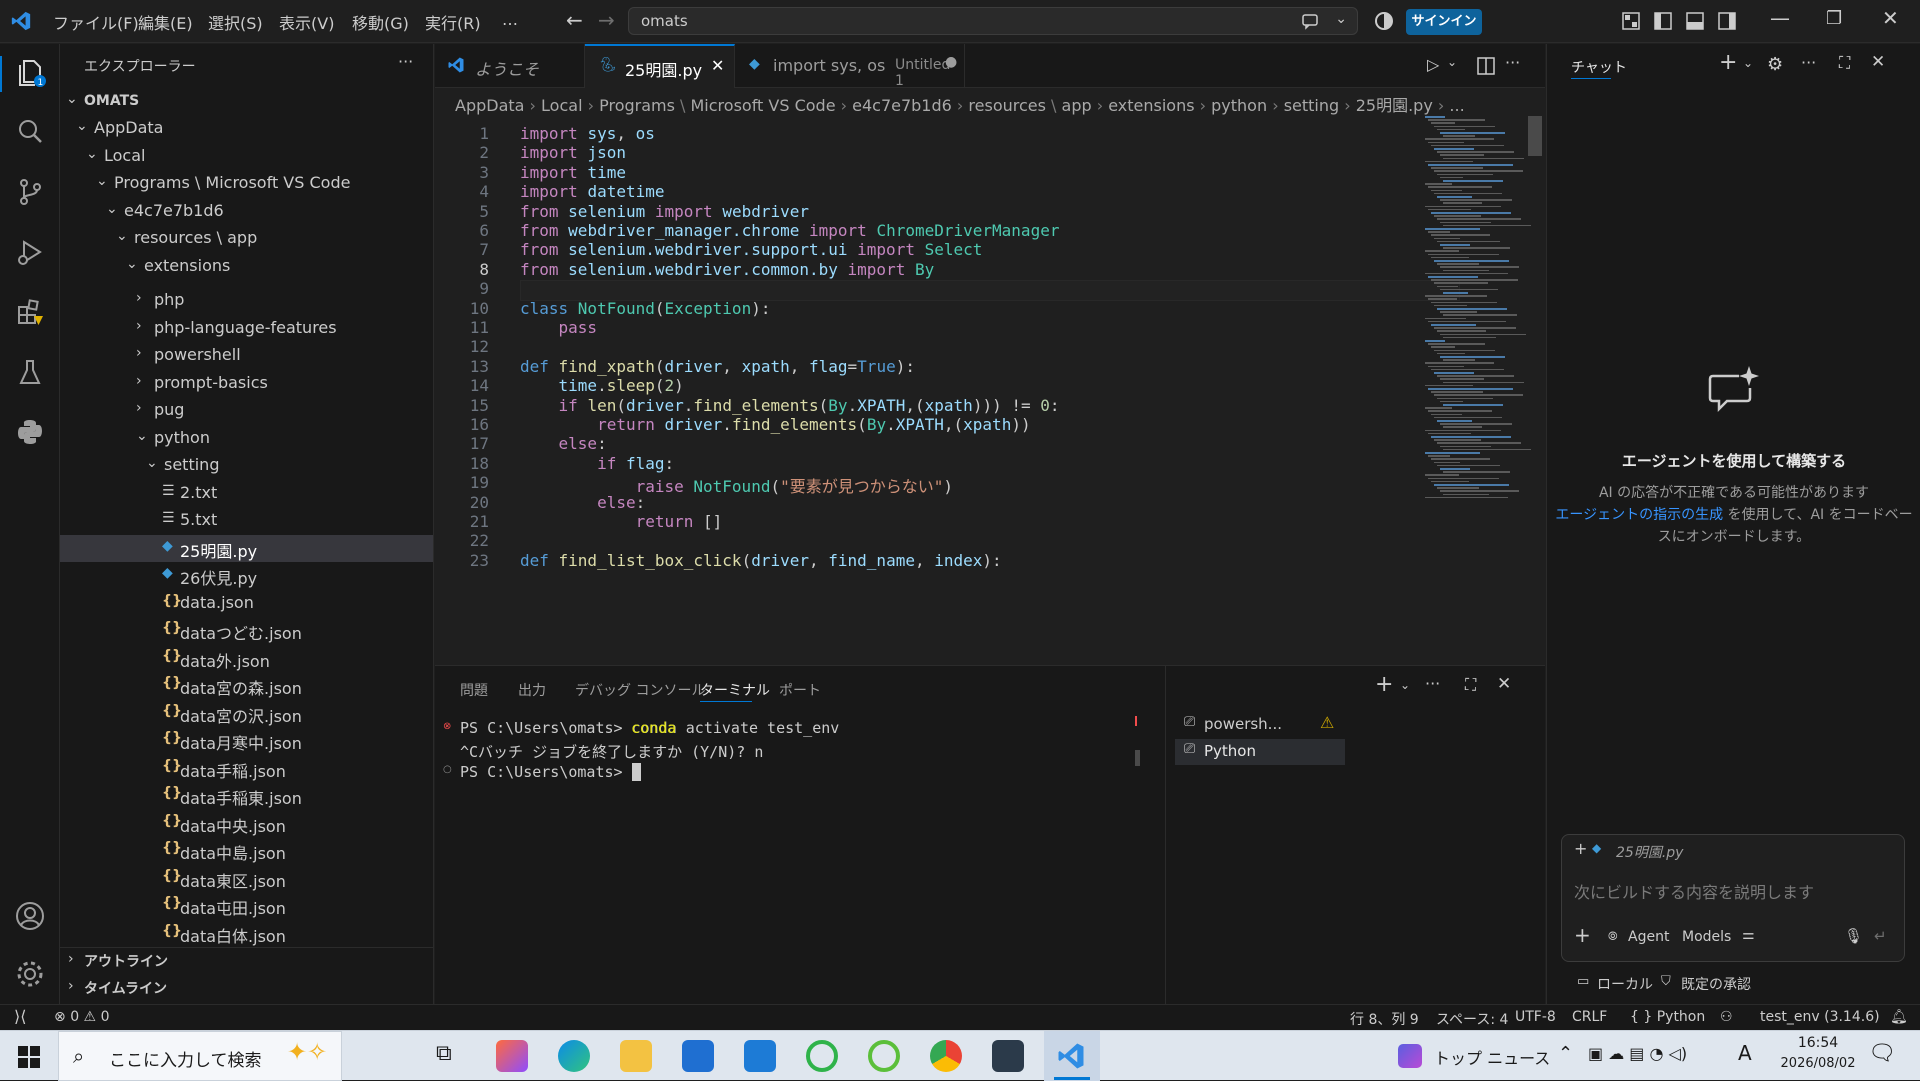 The image size is (1920, 1081). Describe the element at coordinates (1639, 515) in the screenshot. I see `generate-instructions-link: エージェントの指示の生成` at that location.